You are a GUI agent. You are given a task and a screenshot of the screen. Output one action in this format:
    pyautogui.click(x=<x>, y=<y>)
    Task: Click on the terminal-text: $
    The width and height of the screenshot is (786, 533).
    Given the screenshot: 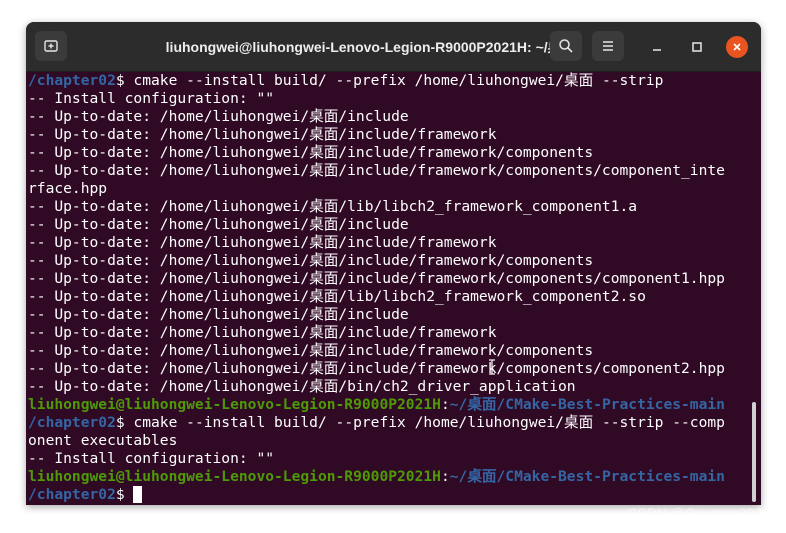 What is the action you would take?
    pyautogui.click(x=124, y=494)
    